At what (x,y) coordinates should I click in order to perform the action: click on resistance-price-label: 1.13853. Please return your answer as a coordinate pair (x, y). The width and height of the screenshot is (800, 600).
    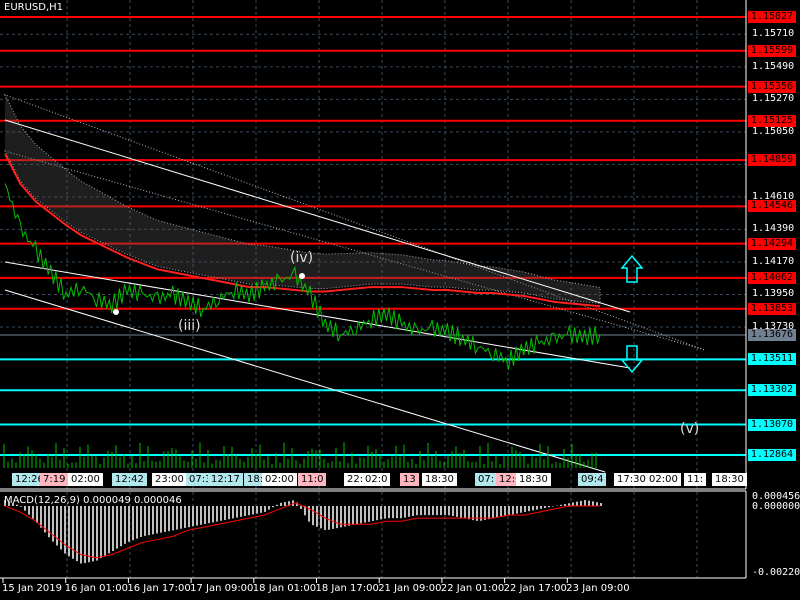
    Looking at the image, I should click on (772, 308).